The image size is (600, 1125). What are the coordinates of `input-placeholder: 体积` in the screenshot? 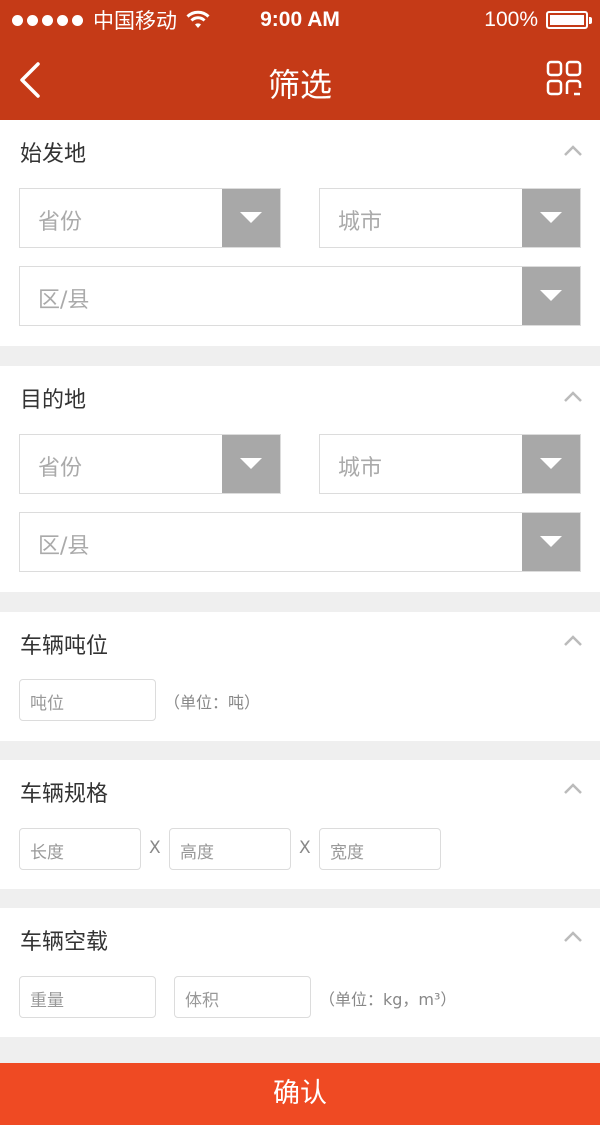 It's located at (202, 1001).